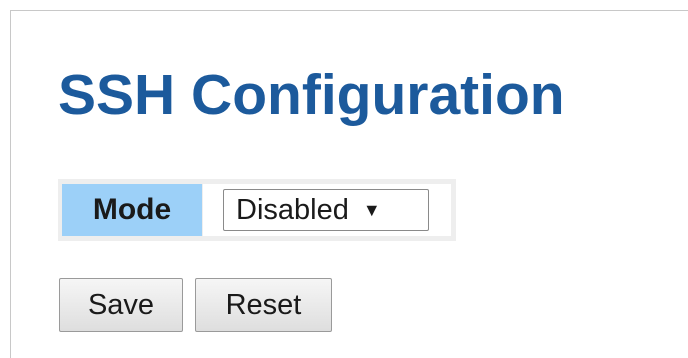  What do you see at coordinates (263, 305) in the screenshot?
I see `reset-button: Reset` at bounding box center [263, 305].